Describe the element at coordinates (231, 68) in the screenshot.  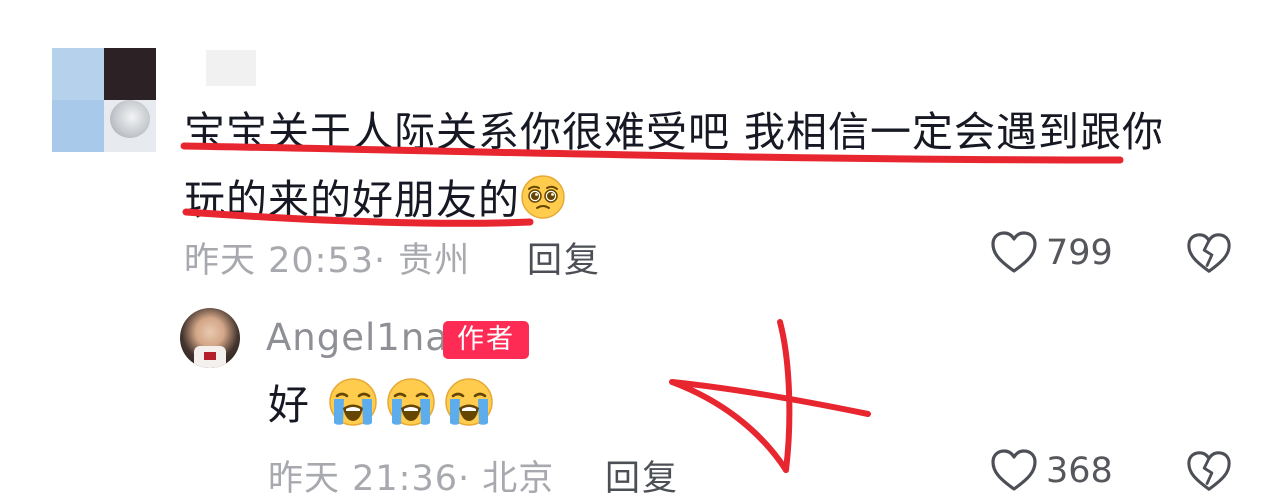
I see `redacted-username` at that location.